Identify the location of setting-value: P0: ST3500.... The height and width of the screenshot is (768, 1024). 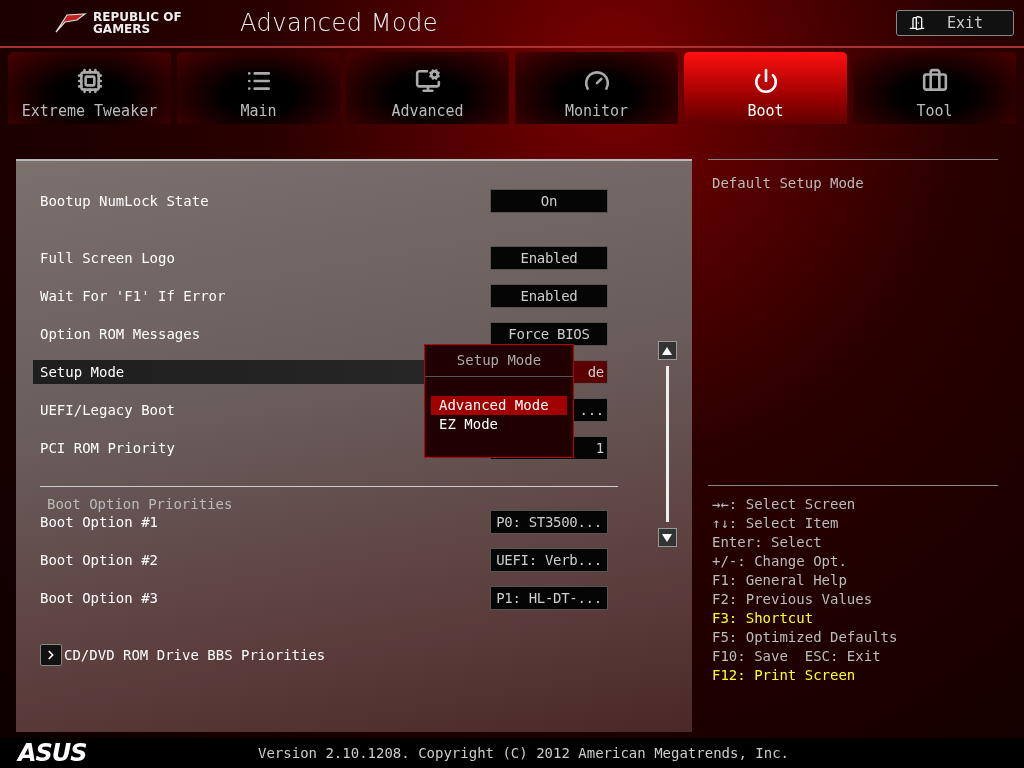
(549, 522).